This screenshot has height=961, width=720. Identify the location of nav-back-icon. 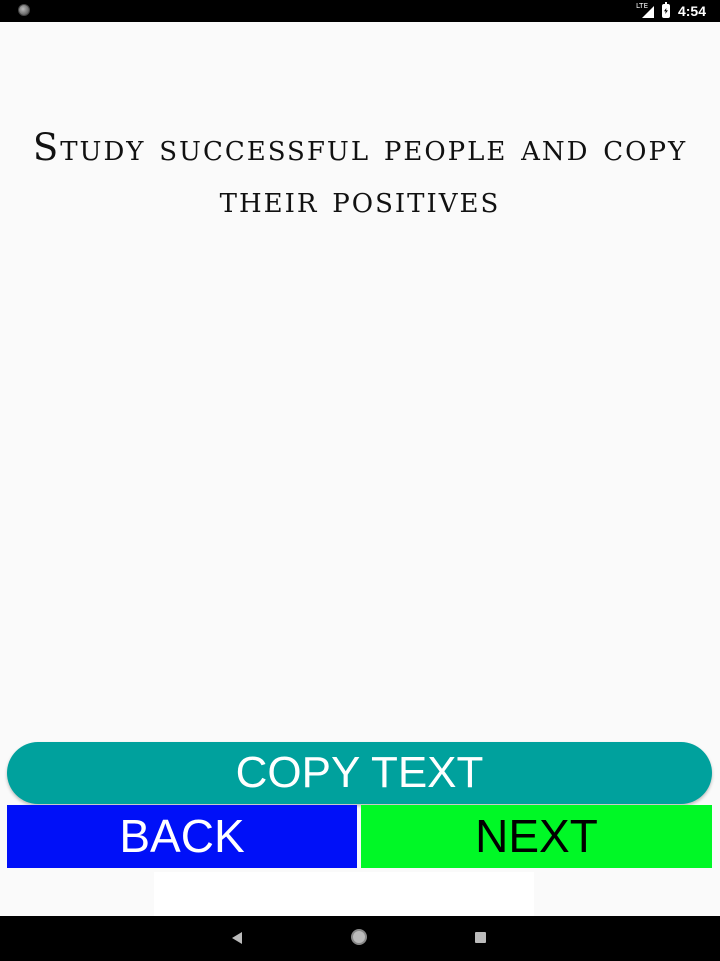
(237, 938).